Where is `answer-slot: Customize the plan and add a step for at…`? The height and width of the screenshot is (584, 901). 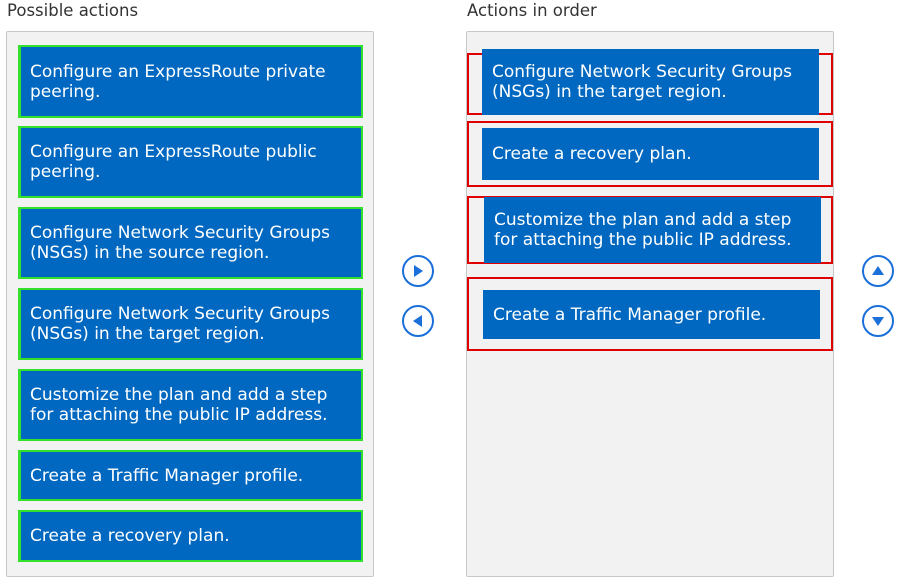
answer-slot: Customize the plan and add a step for at… is located at coordinates (650, 230).